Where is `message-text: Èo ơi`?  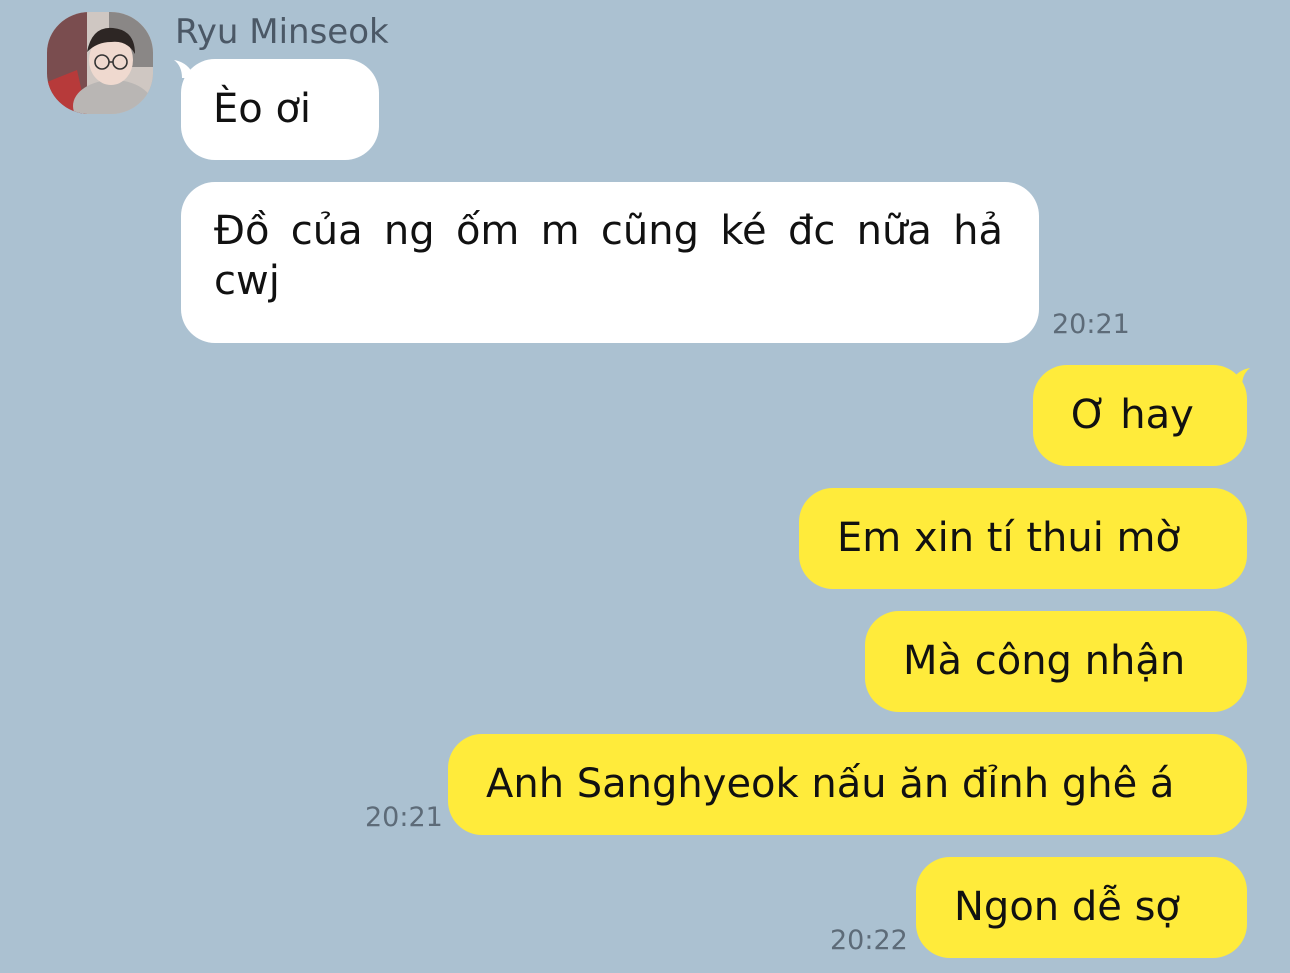 message-text: Èo ơi is located at coordinates (262, 109).